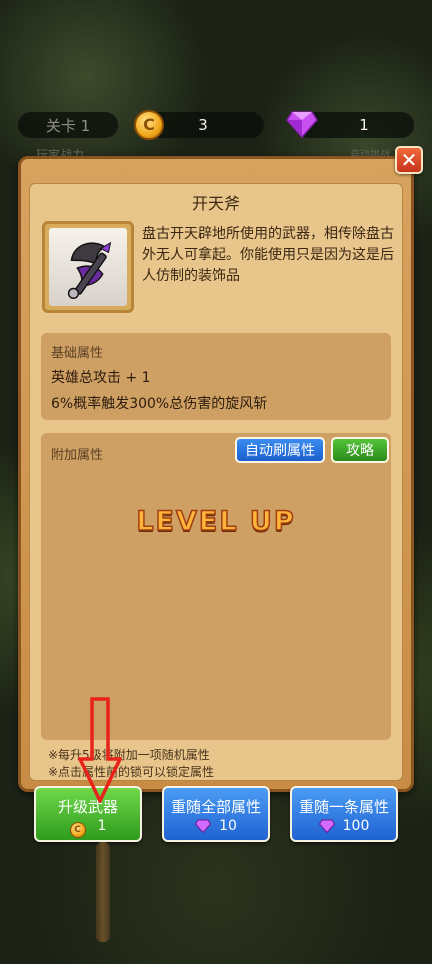  Describe the element at coordinates (101, 378) in the screenshot. I see `base-attribute-line: 英雄总攻击 + 1` at that location.